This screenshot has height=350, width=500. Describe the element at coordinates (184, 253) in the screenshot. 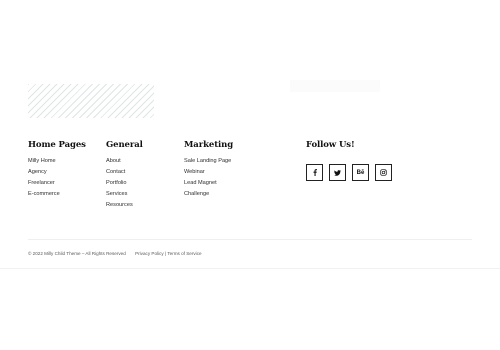

I see `terms-of-service-link: Terms of Service` at that location.